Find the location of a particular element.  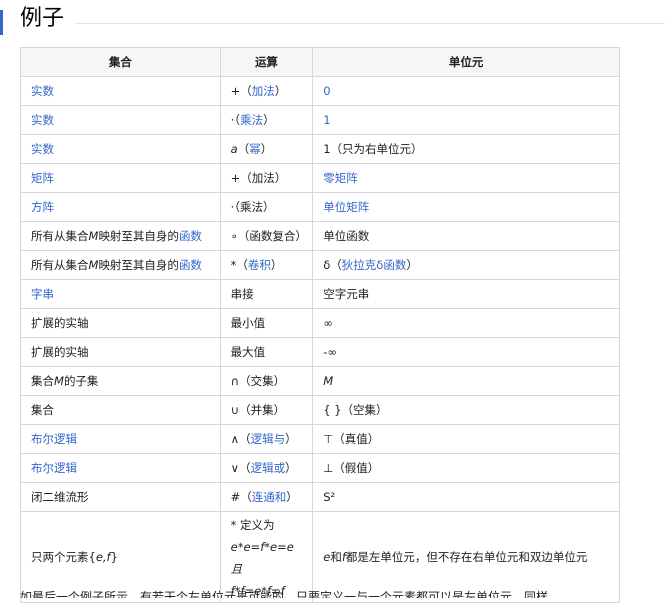

table-row: 实数 ·（乘法） 1 is located at coordinates (320, 120).